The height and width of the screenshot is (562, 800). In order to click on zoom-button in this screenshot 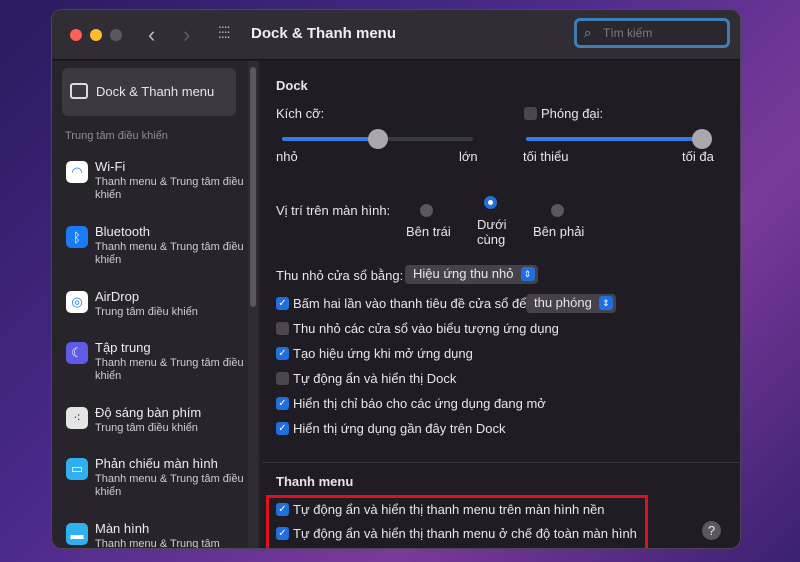, I will do `click(116, 35)`.